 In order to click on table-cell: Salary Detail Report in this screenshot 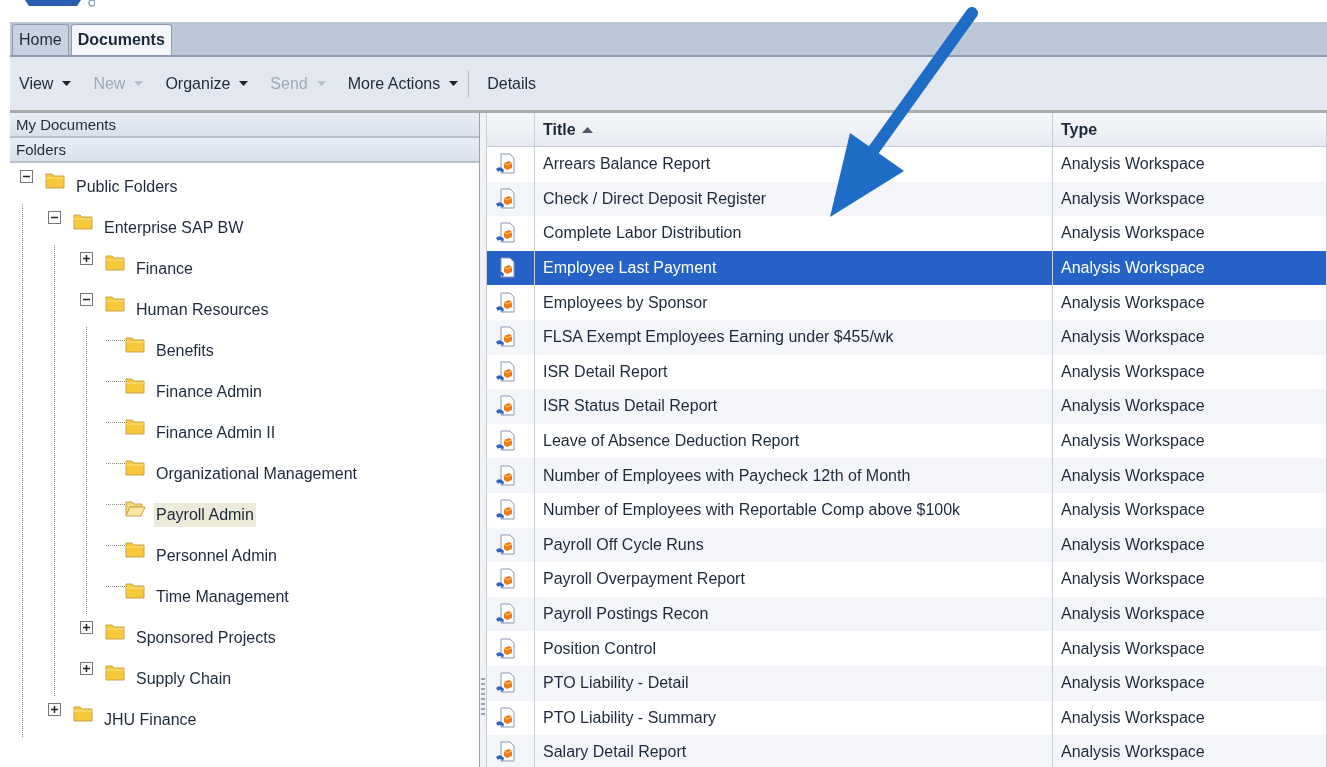, I will do `click(794, 751)`.